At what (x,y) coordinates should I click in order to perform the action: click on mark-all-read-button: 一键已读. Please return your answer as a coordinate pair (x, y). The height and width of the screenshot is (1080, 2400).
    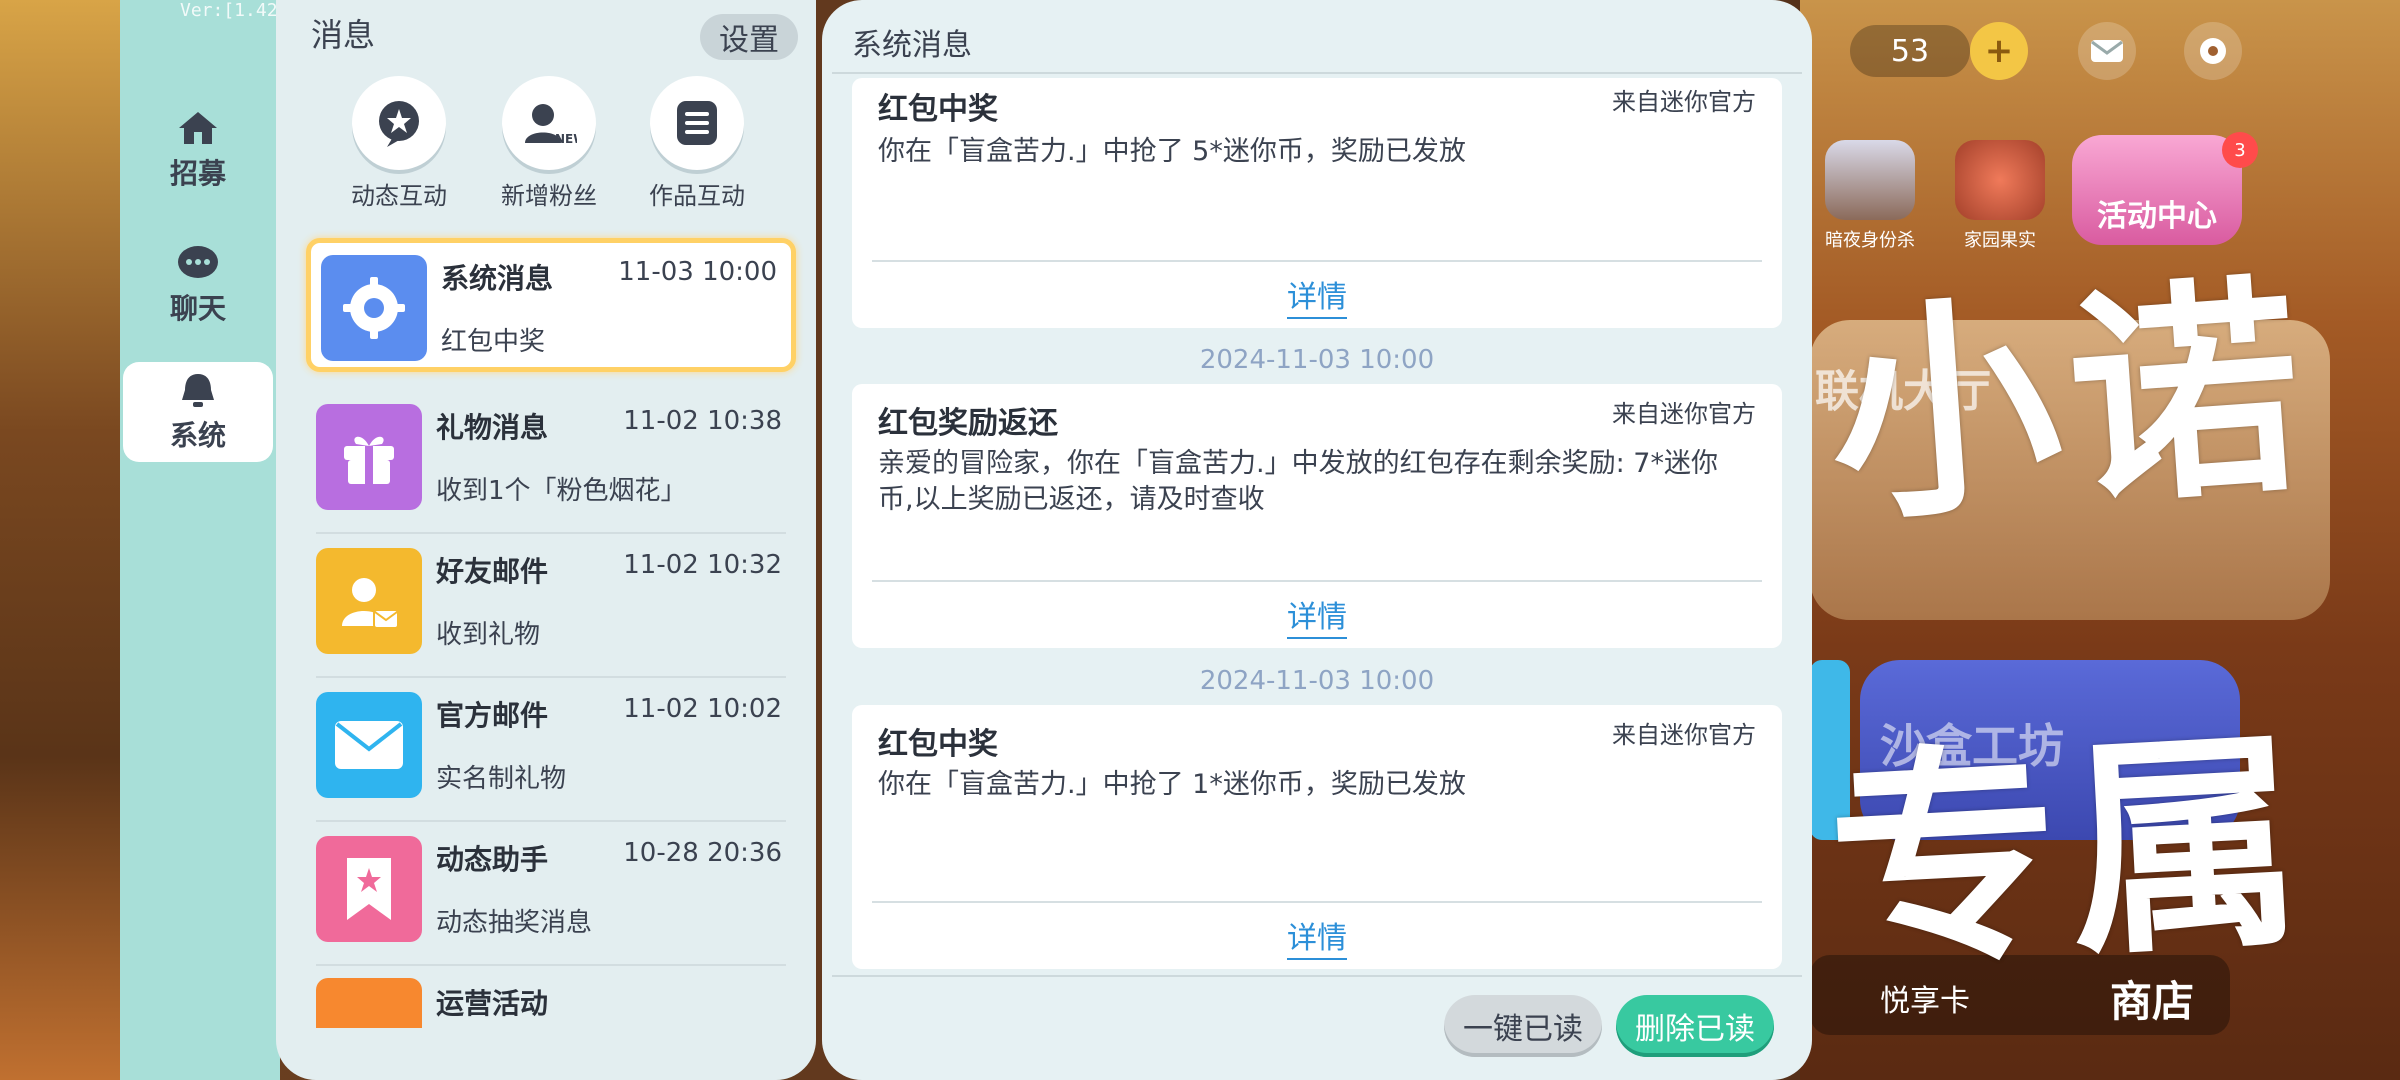
    Looking at the image, I should click on (1523, 1026).